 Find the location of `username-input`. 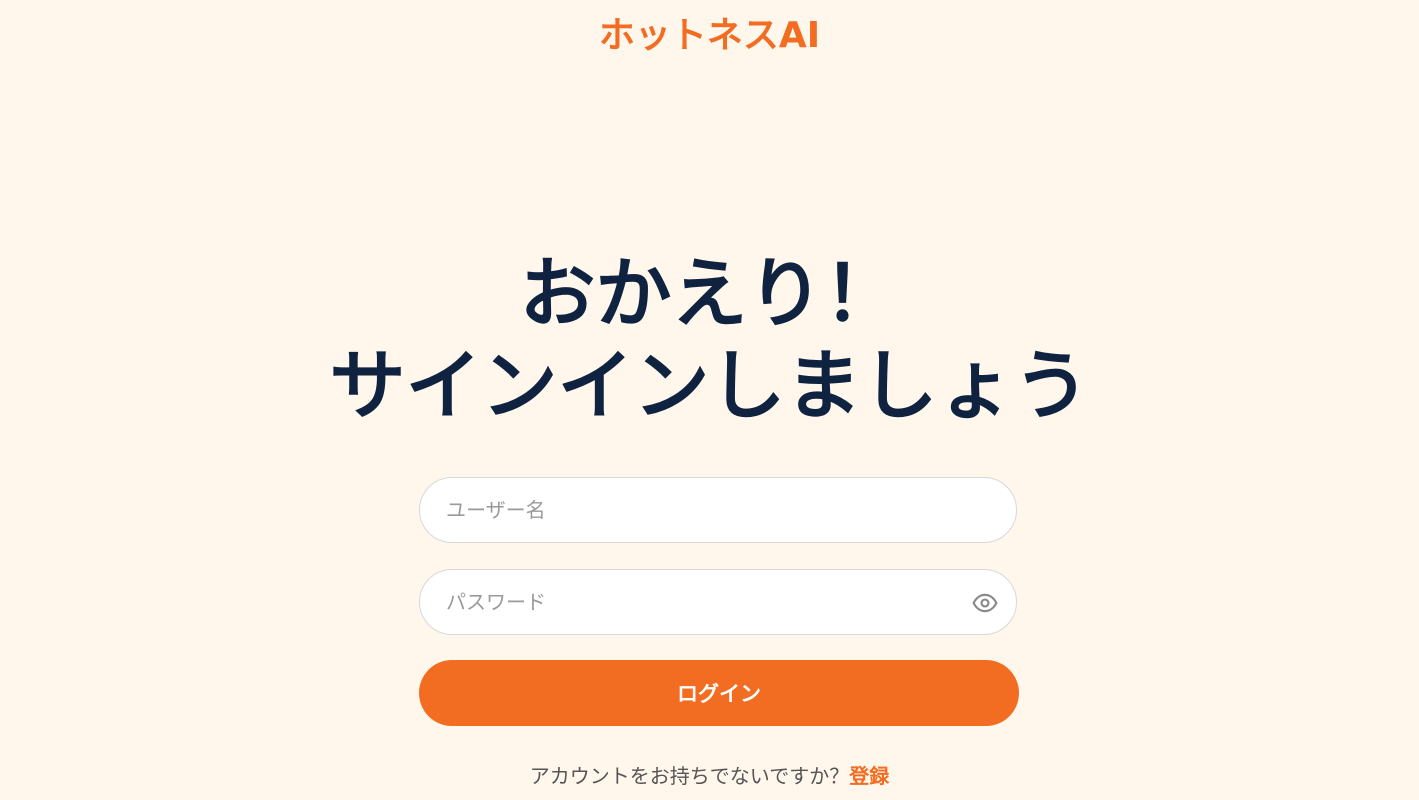

username-input is located at coordinates (718, 510).